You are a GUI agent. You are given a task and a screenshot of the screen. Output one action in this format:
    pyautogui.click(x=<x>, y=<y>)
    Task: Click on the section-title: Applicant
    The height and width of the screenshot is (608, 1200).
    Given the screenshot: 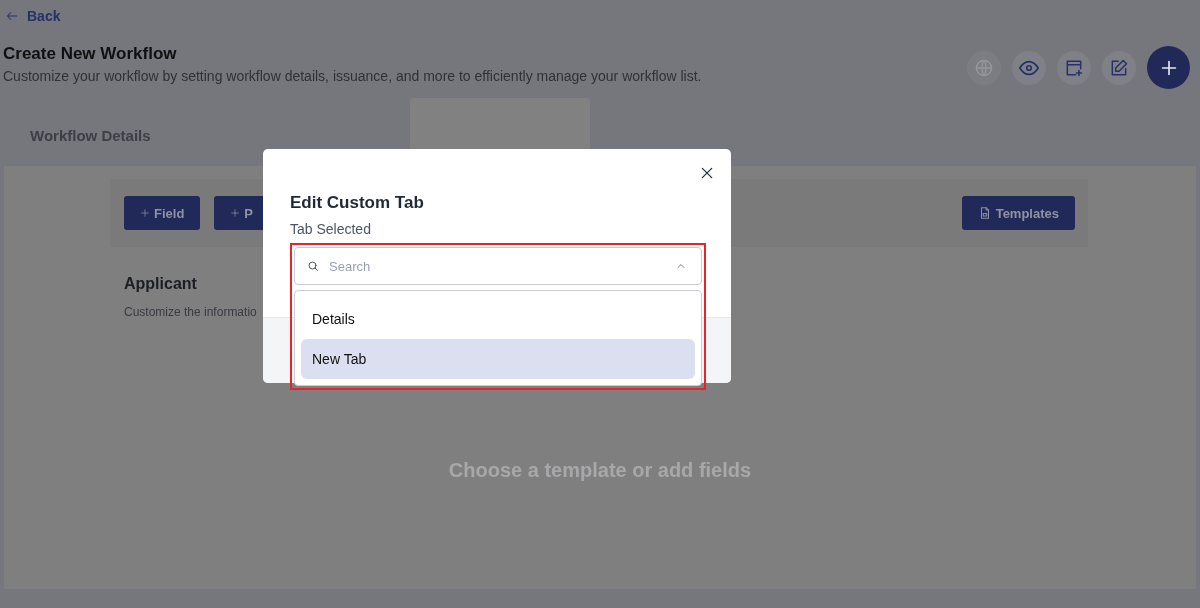 What is the action you would take?
    pyautogui.click(x=161, y=284)
    